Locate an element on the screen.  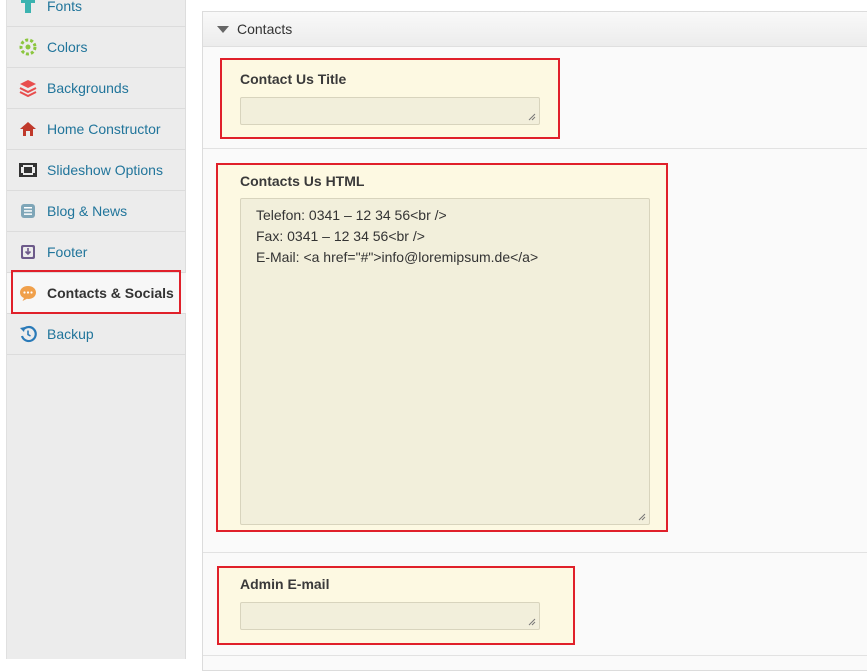
sidebar-item-backup: Backup is located at coordinates (96, 334).